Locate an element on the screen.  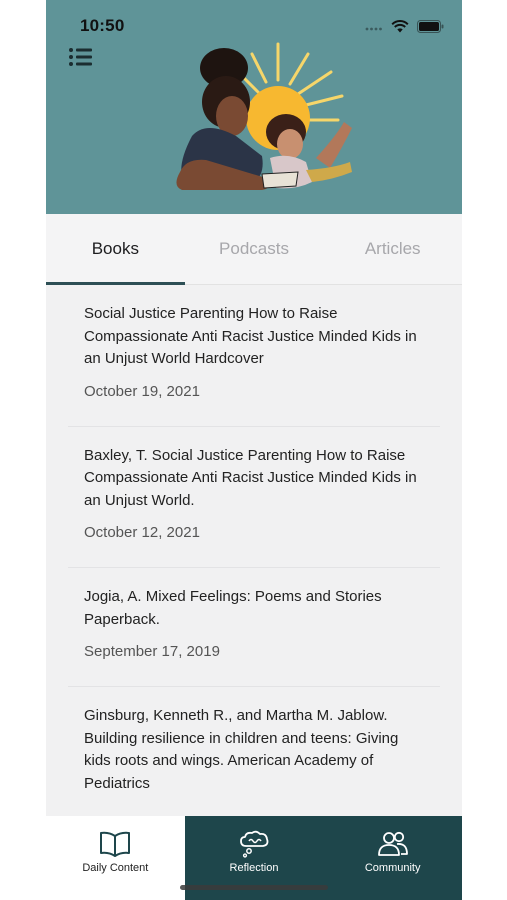
nav-reflection-label: Reflection is located at coordinates (254, 868).